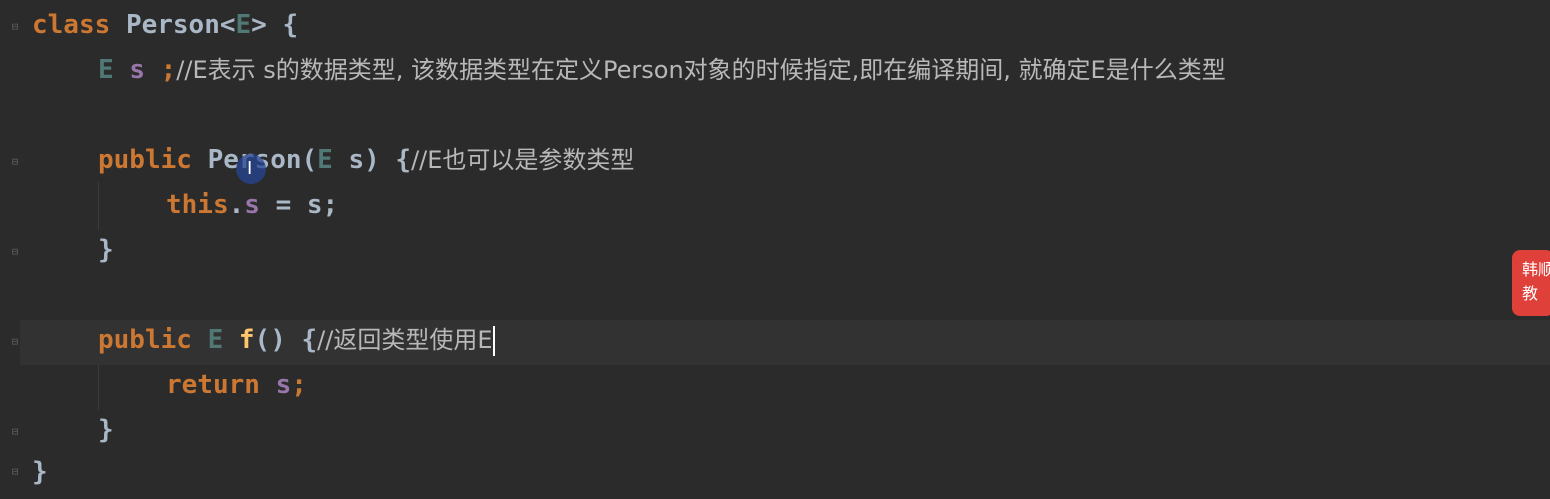 Image resolution: width=1550 pixels, height=499 pixels. I want to click on code-line-1: class Person<E> {, so click(165, 25).